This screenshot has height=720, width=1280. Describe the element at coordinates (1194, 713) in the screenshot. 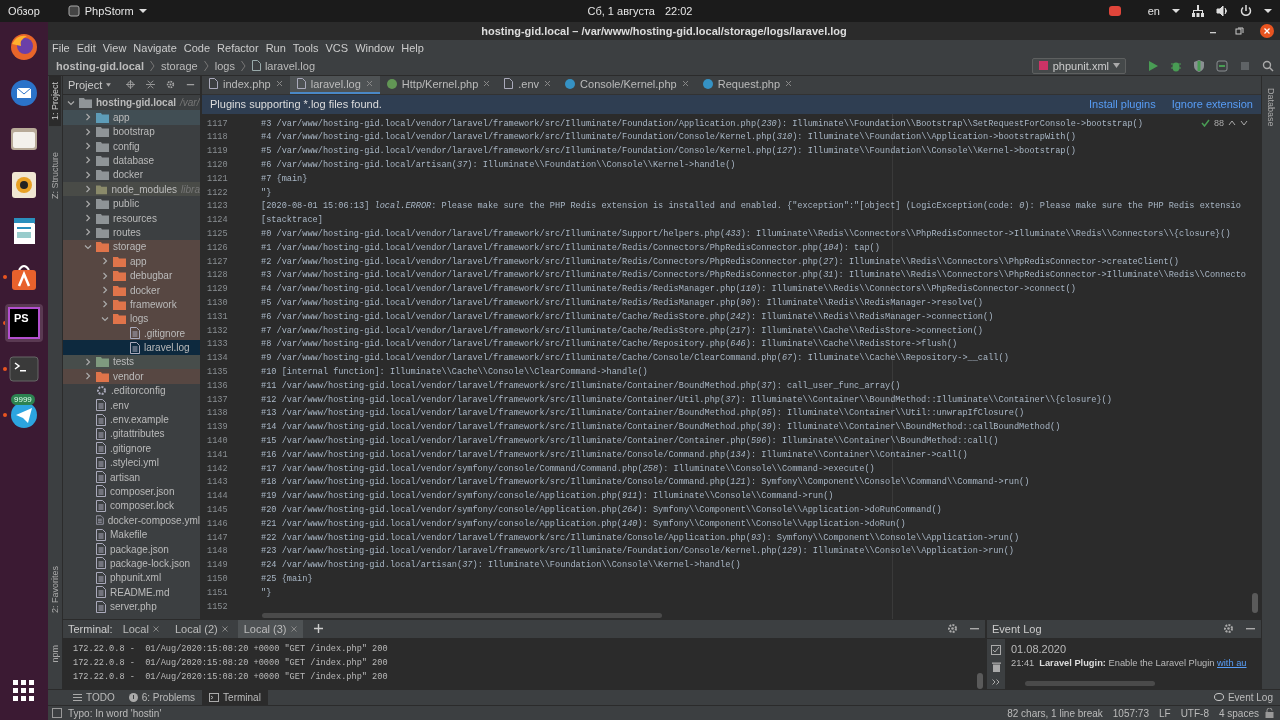

I see `status-item: UTF-8` at that location.